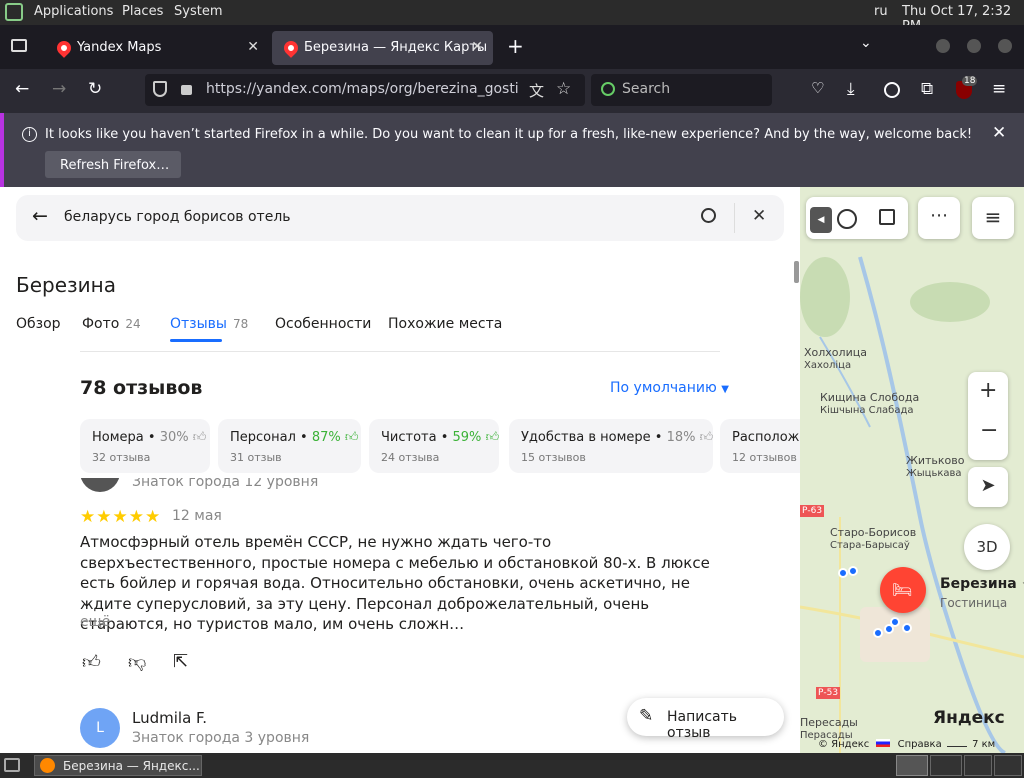  Describe the element at coordinates (553, 457) in the screenshot. I see `aspect-count: 15 отзывов` at that location.